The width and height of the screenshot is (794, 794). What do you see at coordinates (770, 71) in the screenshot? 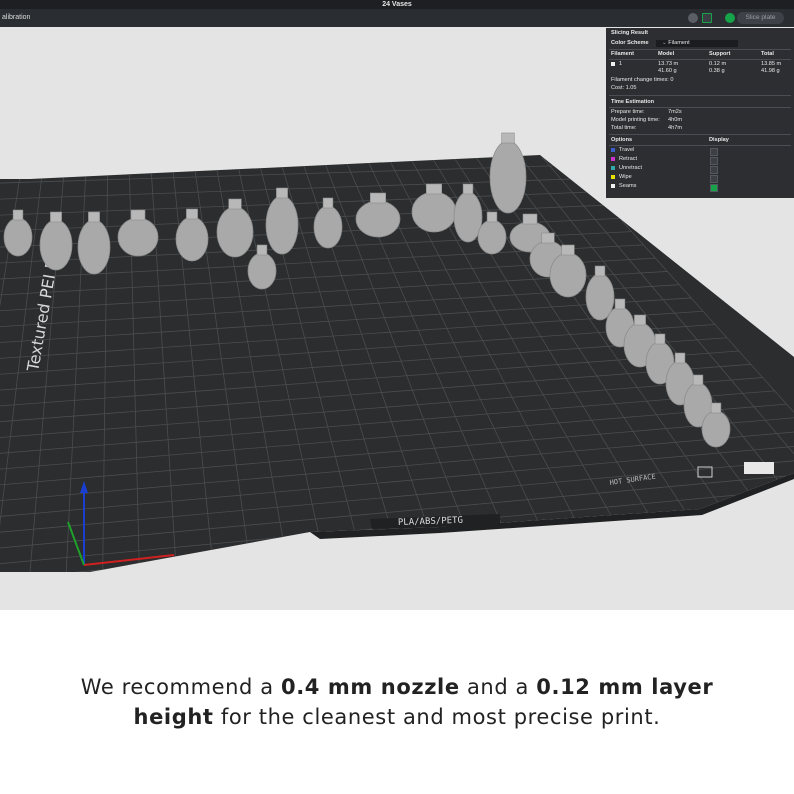
I see `total-weight: 41.98 g` at bounding box center [770, 71].